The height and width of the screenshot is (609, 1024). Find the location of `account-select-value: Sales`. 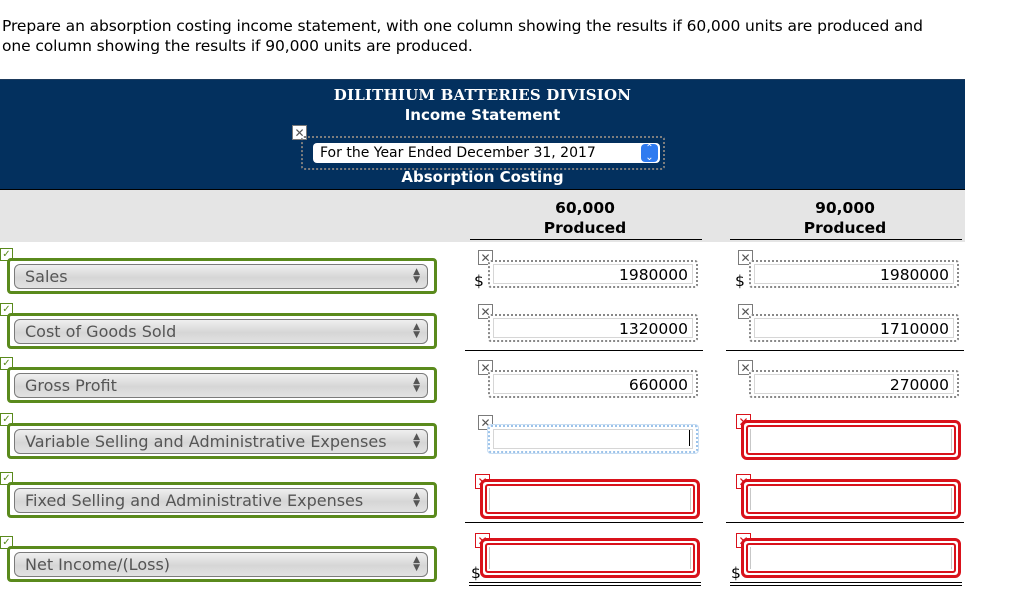

account-select-value: Sales is located at coordinates (46, 276).